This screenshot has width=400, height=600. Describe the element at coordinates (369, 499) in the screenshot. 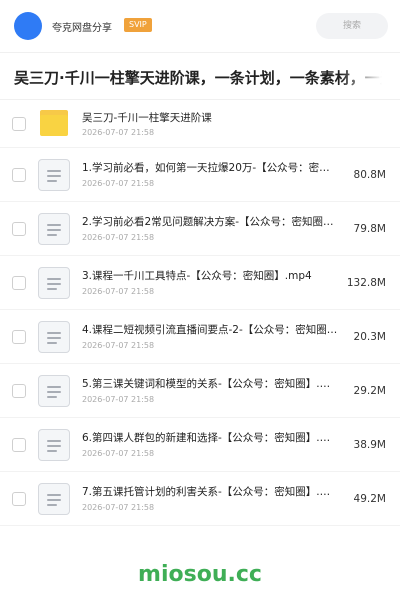

I see `item-size: 49.2M` at that location.